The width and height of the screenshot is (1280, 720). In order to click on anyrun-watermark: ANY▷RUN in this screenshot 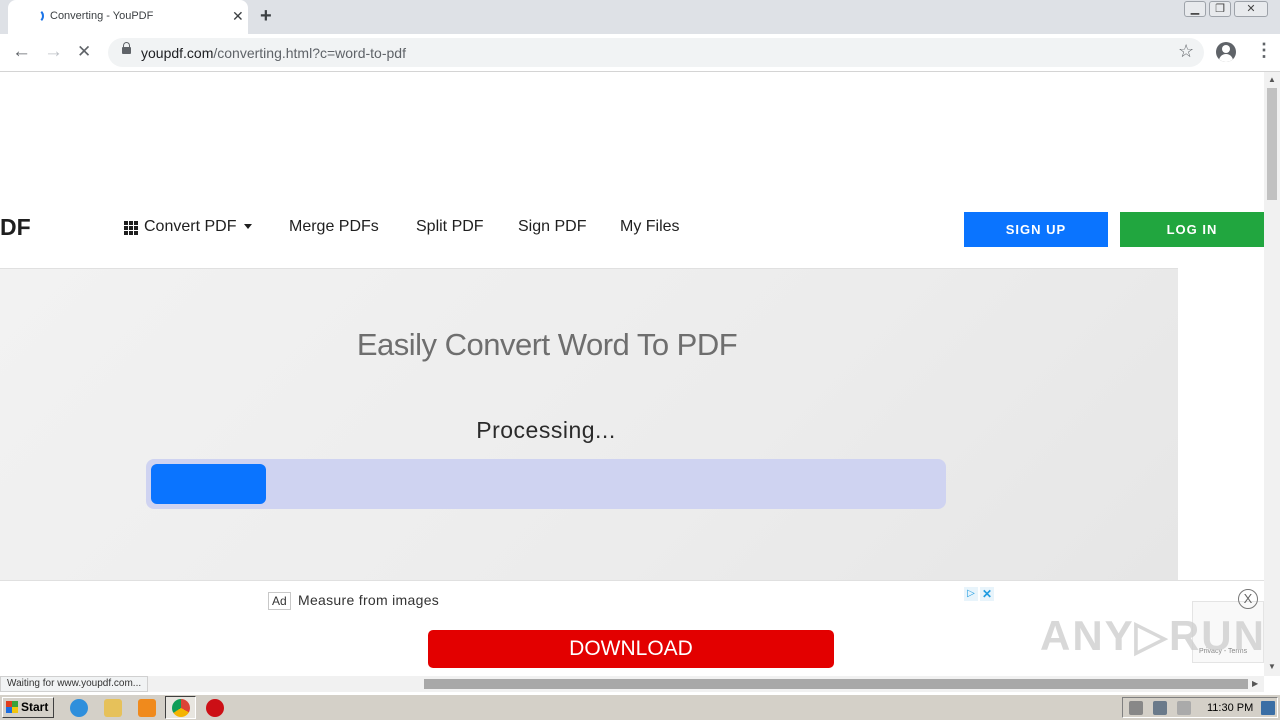, I will do `click(1152, 635)`.